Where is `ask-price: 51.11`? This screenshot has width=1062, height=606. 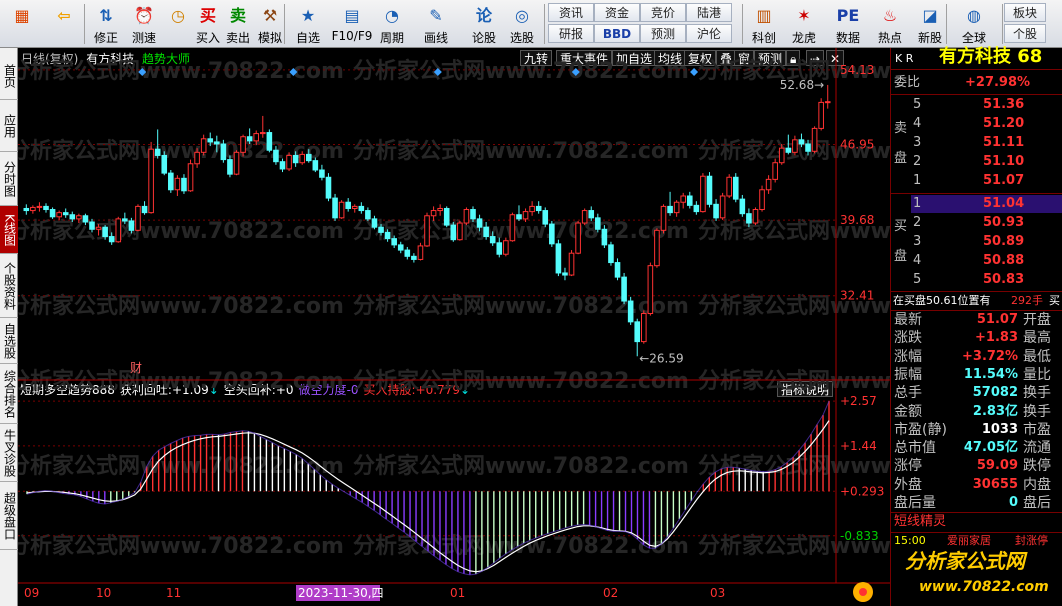
ask-price: 51.11 is located at coordinates (1003, 143).